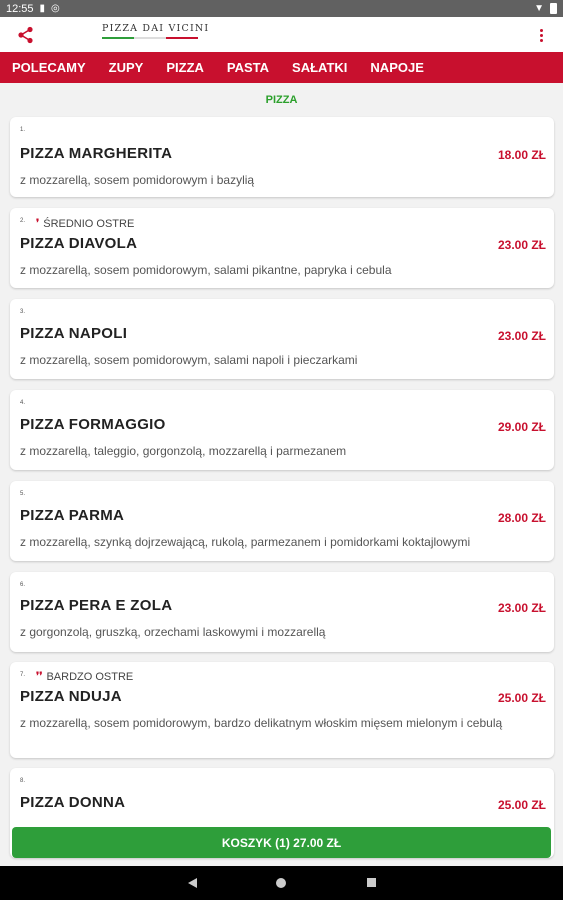 This screenshot has height=900, width=563. Describe the element at coordinates (396, 67) in the screenshot. I see `tab-napoje: NAPOJE` at that location.